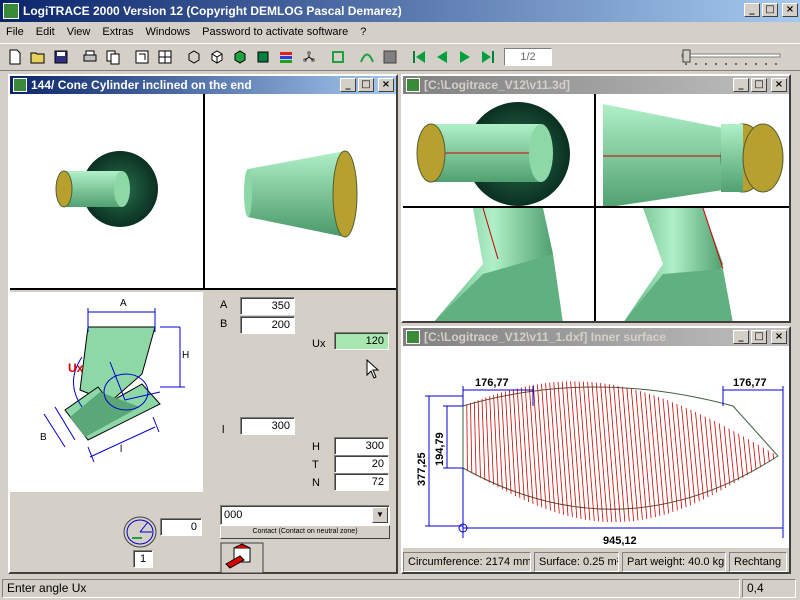  What do you see at coordinates (117, 32) in the screenshot?
I see `menu-extras: Extras` at bounding box center [117, 32].